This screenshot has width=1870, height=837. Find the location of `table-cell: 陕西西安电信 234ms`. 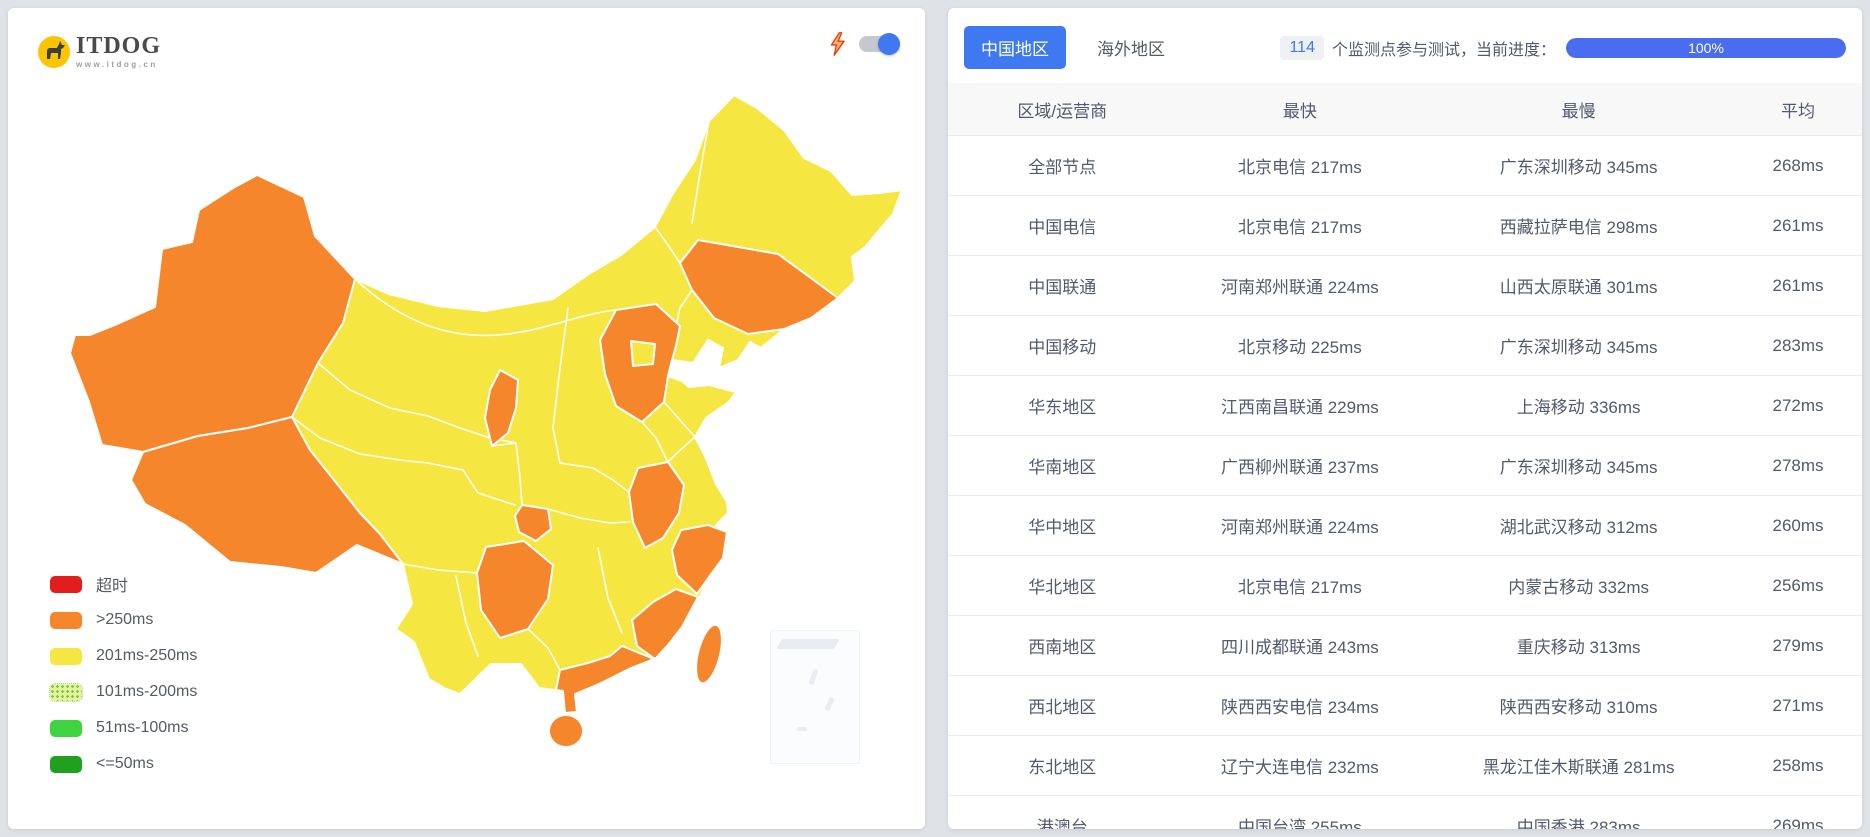

table-cell: 陕西西安电信 234ms is located at coordinates (1300, 705).